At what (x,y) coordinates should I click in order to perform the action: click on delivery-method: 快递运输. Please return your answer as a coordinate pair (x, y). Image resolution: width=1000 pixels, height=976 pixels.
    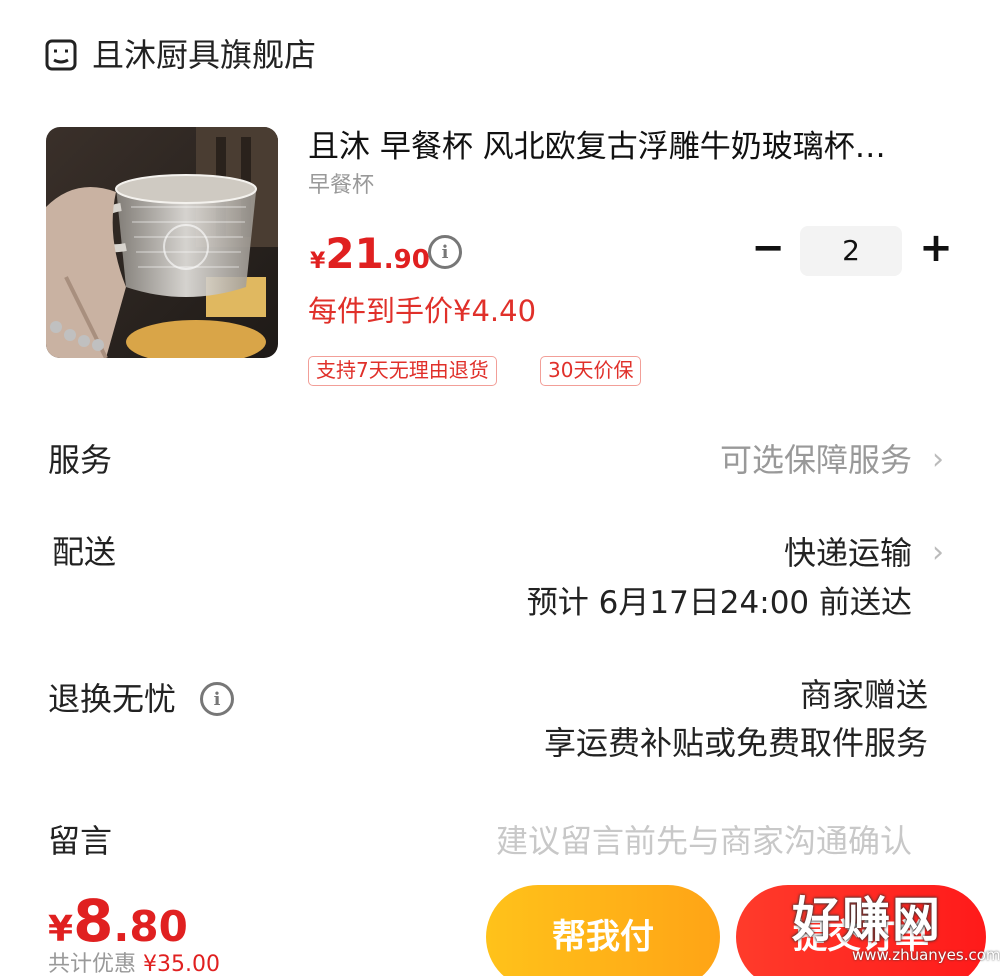
    Looking at the image, I should click on (848, 553).